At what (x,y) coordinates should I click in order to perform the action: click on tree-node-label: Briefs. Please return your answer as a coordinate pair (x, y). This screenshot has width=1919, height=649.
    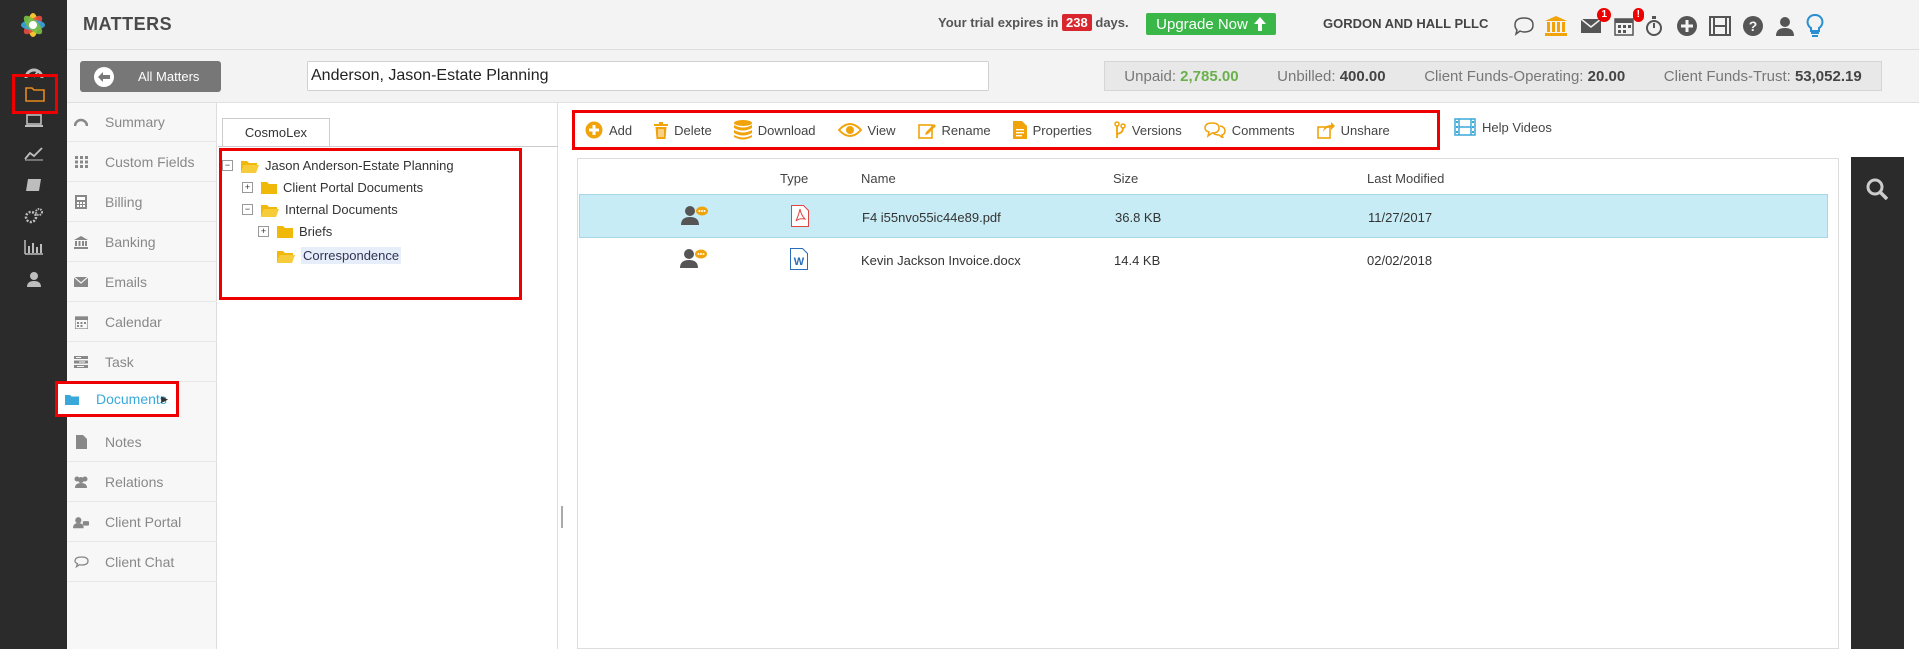
    Looking at the image, I should click on (316, 231).